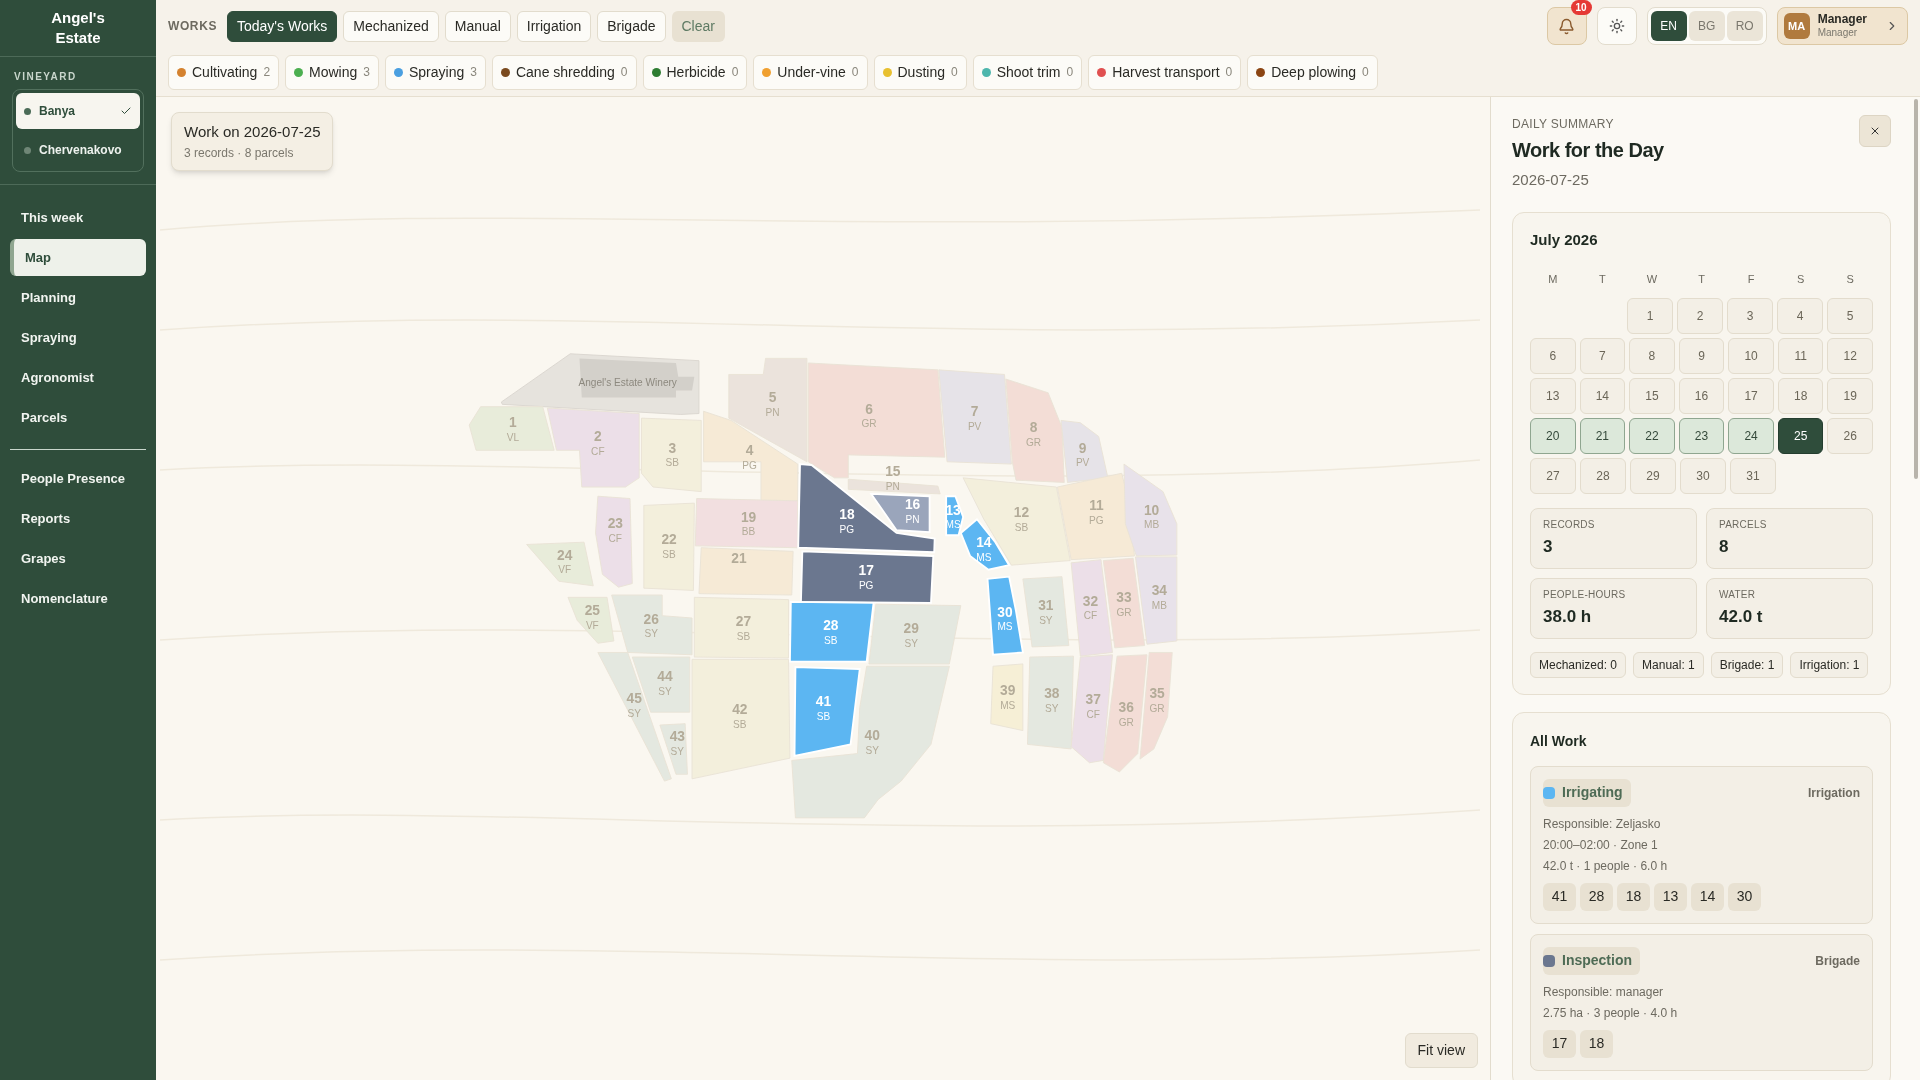 This screenshot has height=1080, width=1920. What do you see at coordinates (78, 257) in the screenshot?
I see `nav-item: Map` at bounding box center [78, 257].